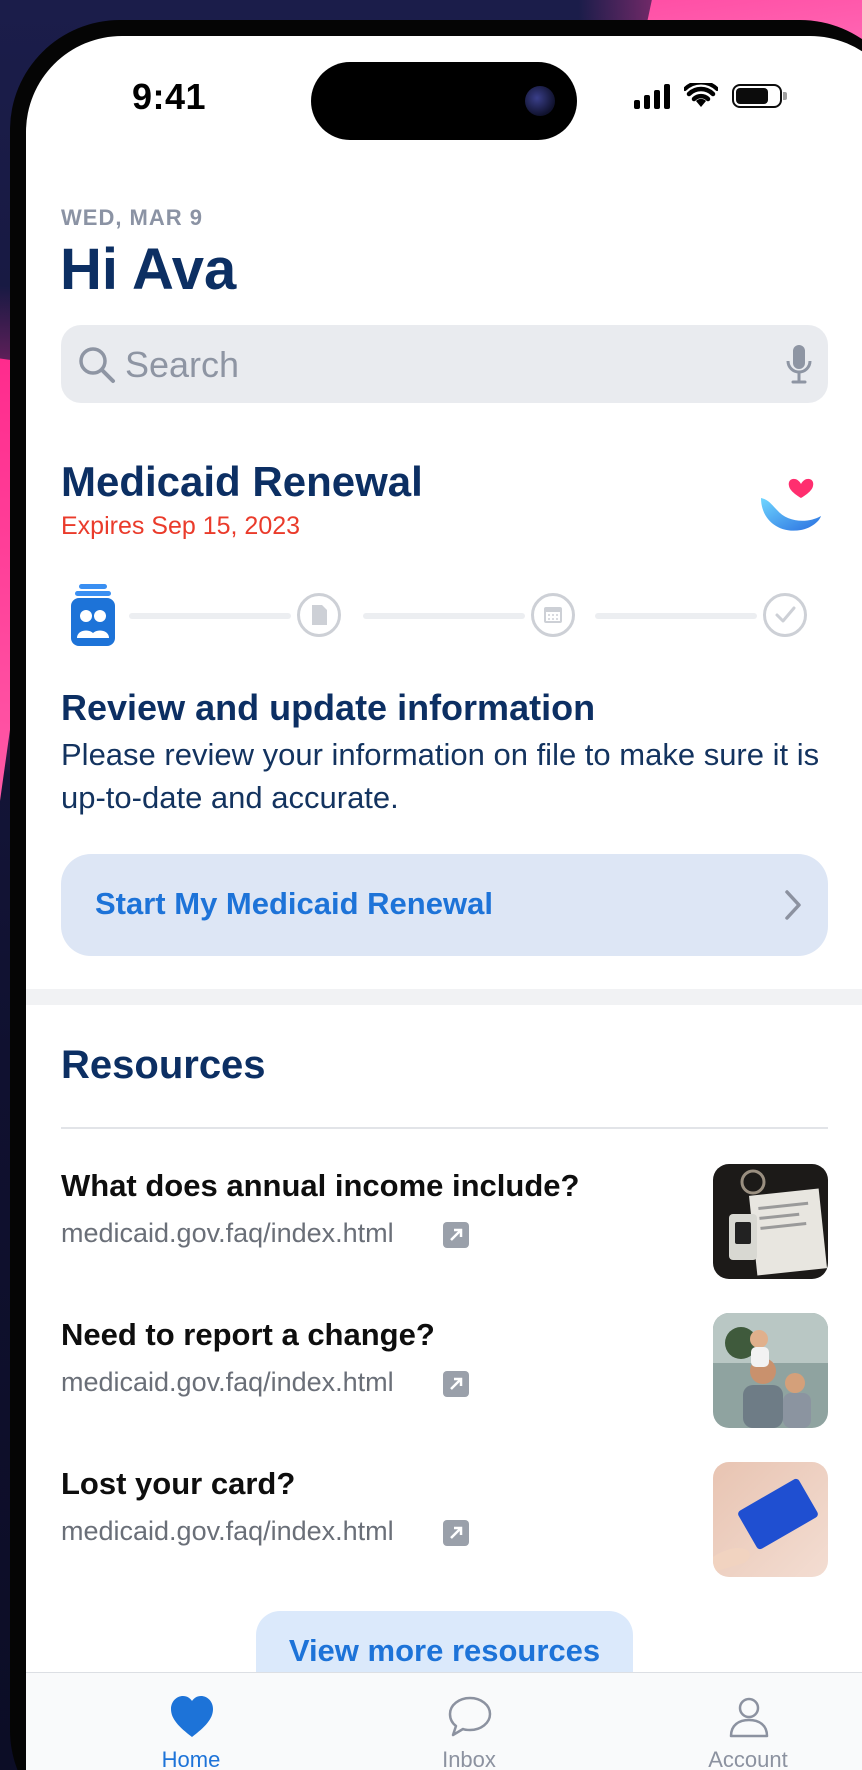 This screenshot has height=1770, width=862. I want to click on search-icon, so click(97, 365).